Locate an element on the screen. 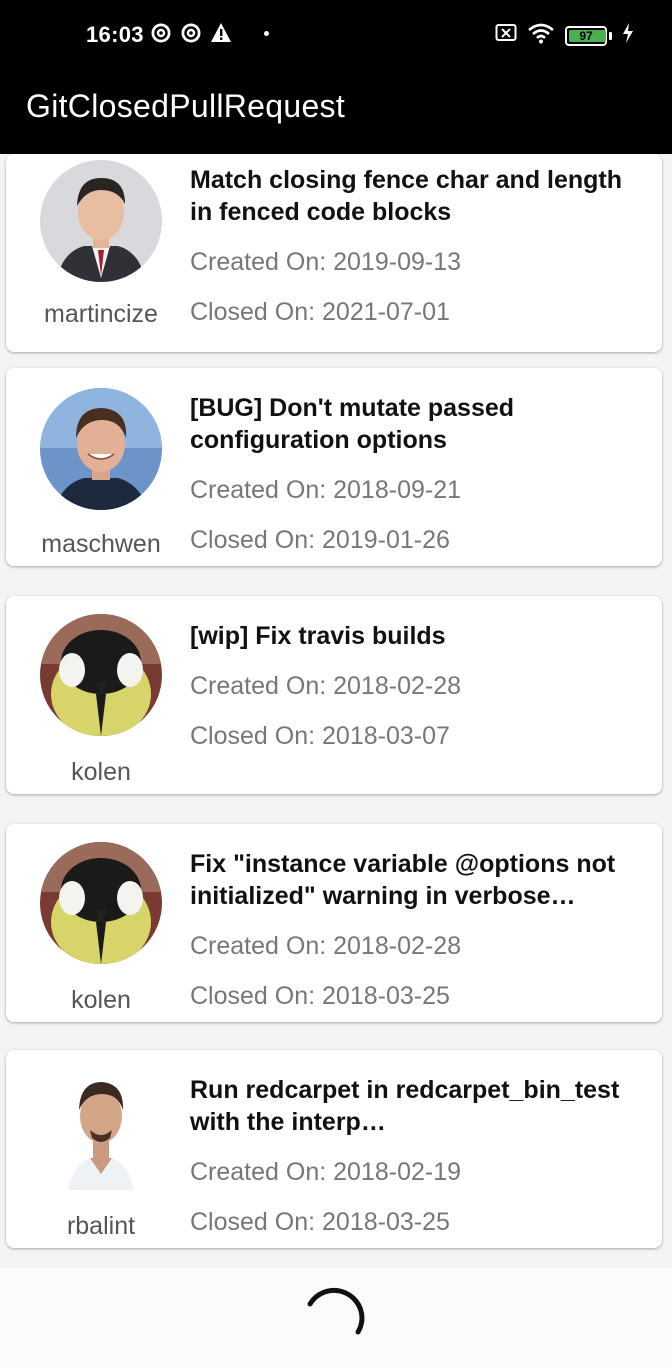 The width and height of the screenshot is (672, 1368). battery-cap is located at coordinates (610, 35).